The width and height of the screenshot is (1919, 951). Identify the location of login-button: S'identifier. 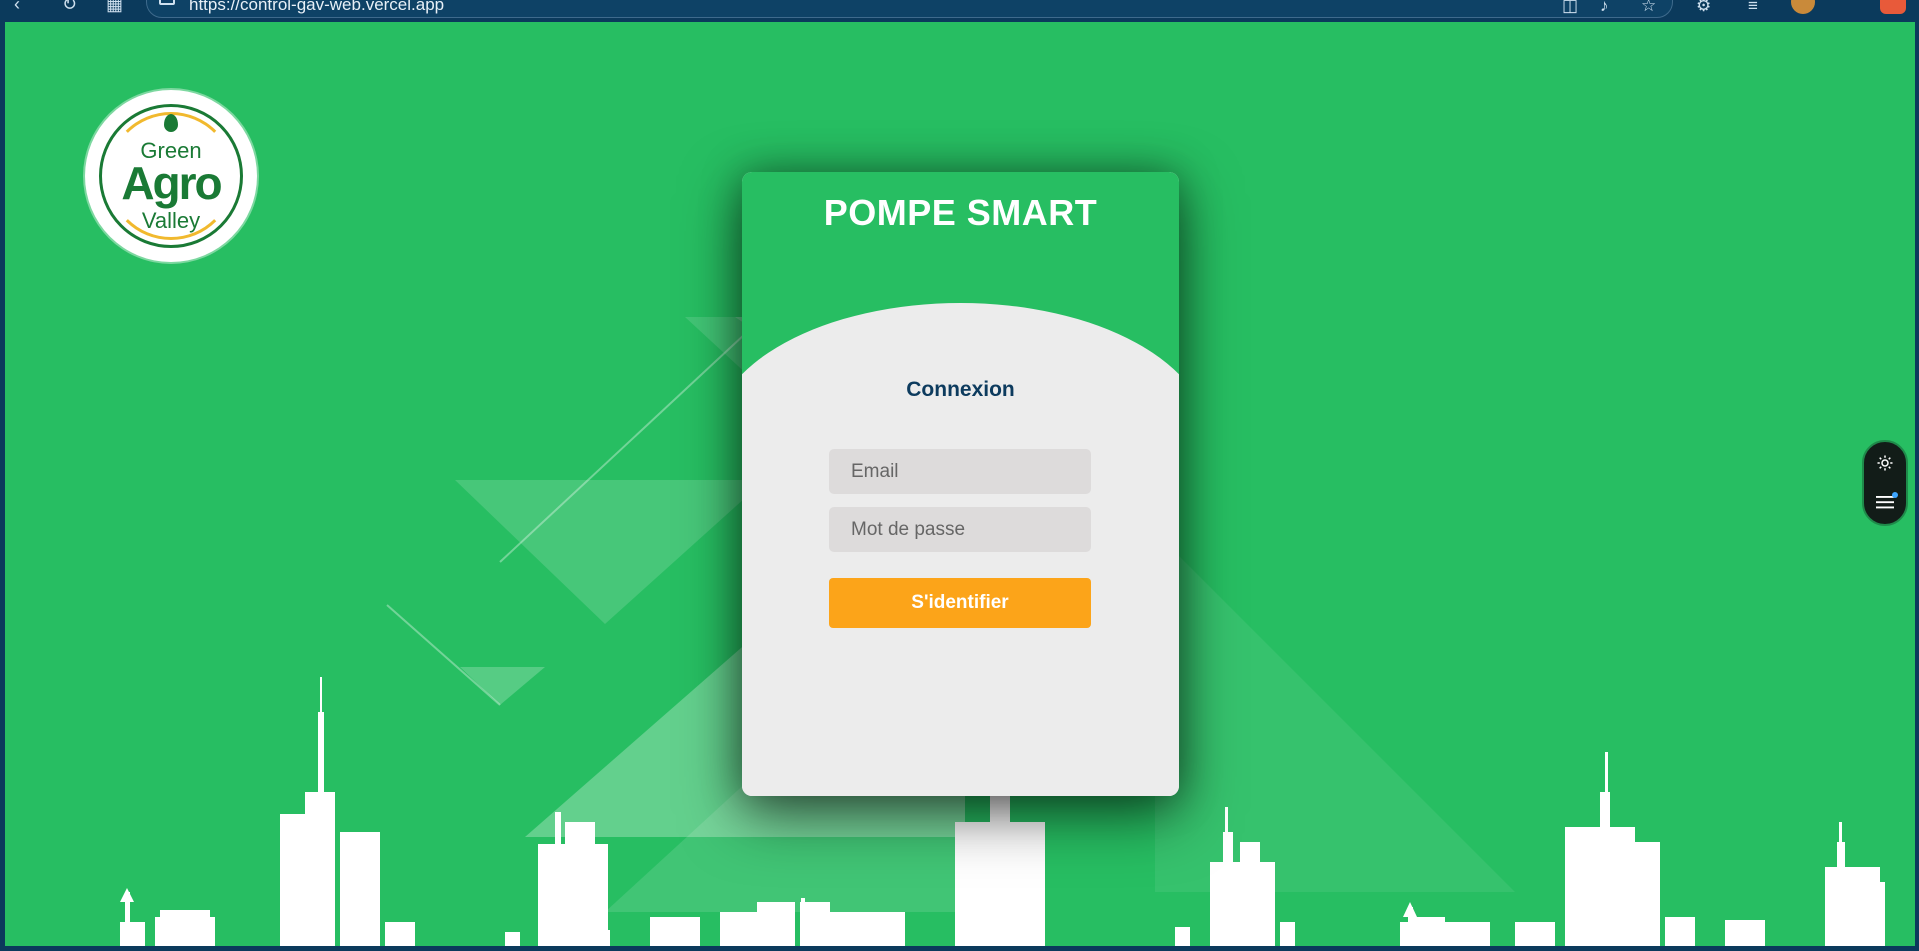
(960, 603).